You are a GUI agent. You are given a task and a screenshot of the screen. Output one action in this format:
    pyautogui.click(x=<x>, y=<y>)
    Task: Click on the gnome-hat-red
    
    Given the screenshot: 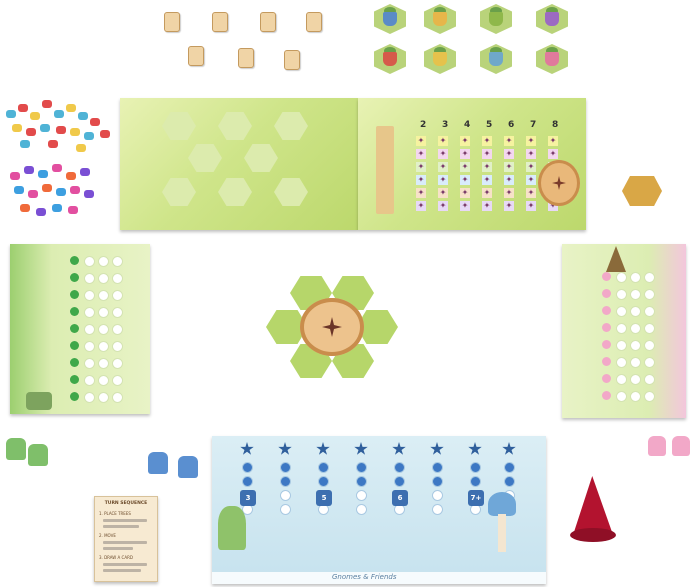 What is the action you would take?
    pyautogui.click(x=593, y=509)
    